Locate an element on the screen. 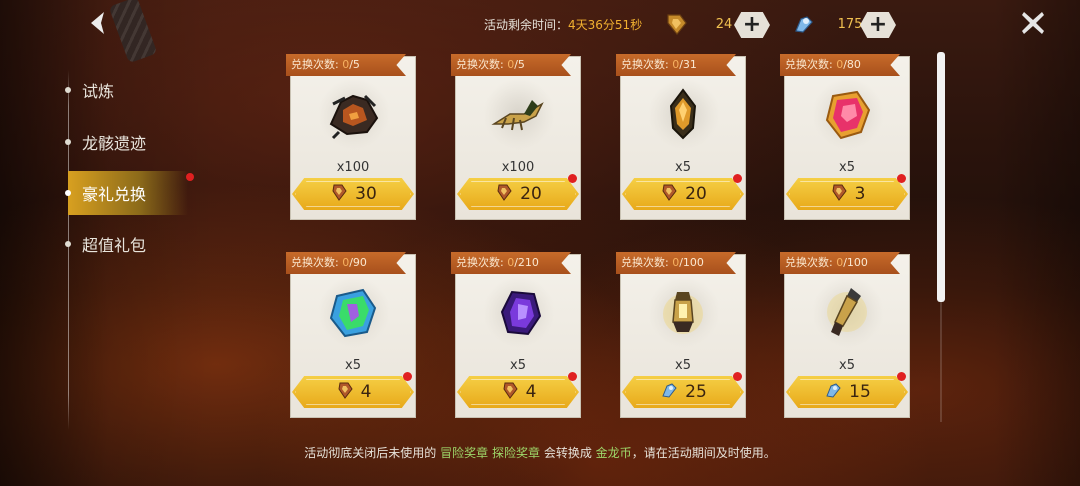  sidebar-item-gift-exchange: 豪礼兑换 is located at coordinates (129, 193).